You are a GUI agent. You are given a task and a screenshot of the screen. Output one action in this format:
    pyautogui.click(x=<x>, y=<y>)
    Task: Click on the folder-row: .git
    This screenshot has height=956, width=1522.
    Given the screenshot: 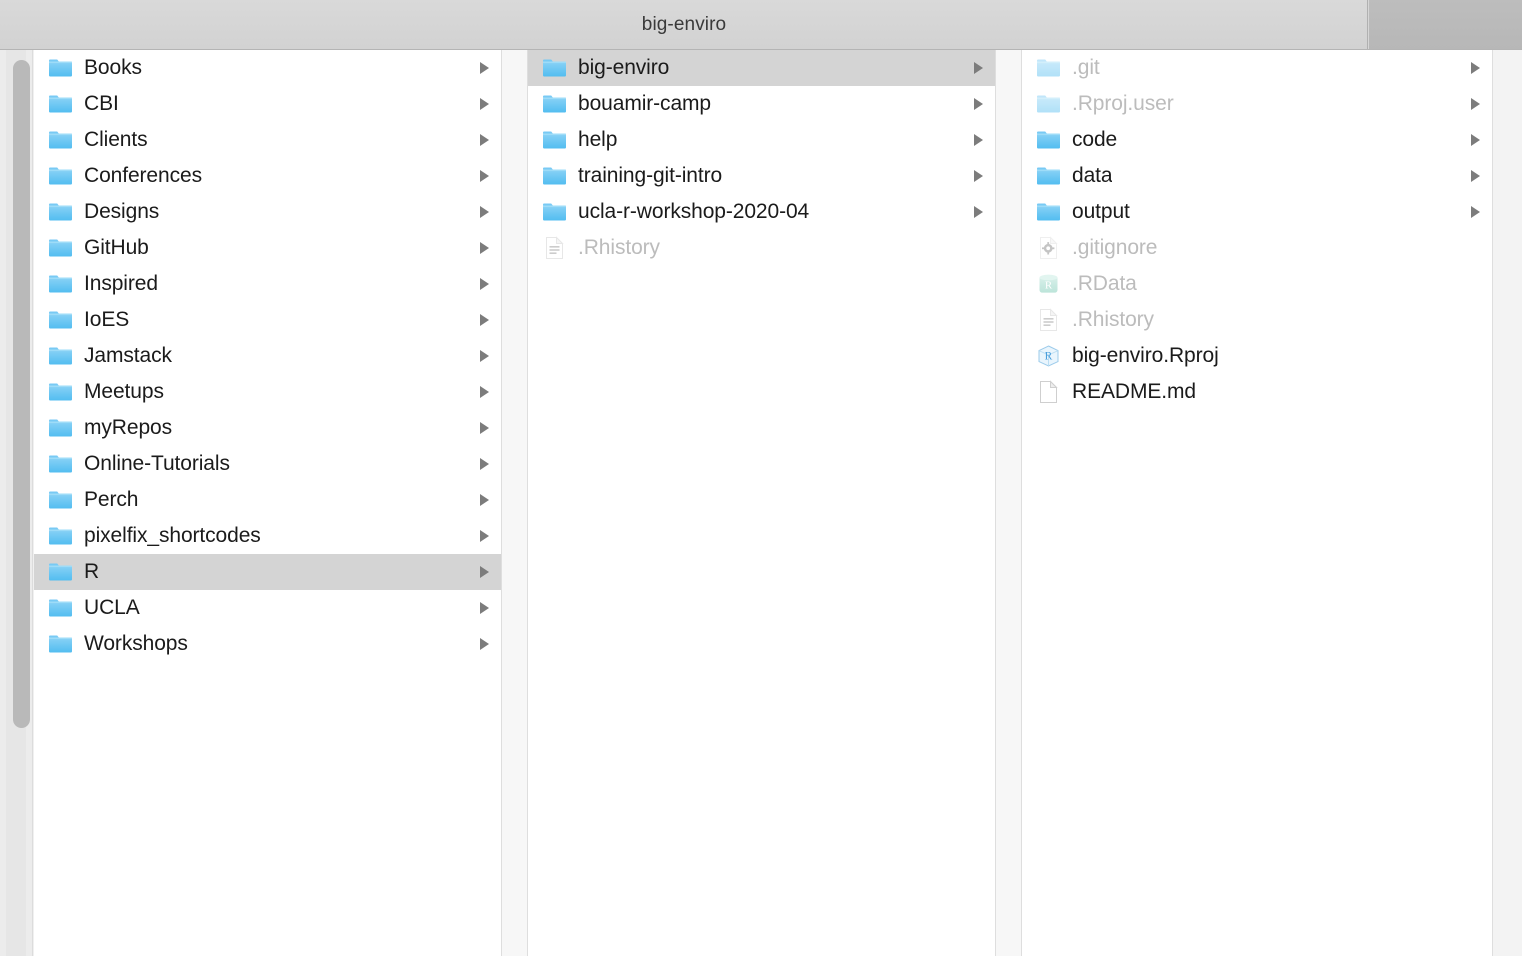 What is the action you would take?
    pyautogui.click(x=1257, y=68)
    